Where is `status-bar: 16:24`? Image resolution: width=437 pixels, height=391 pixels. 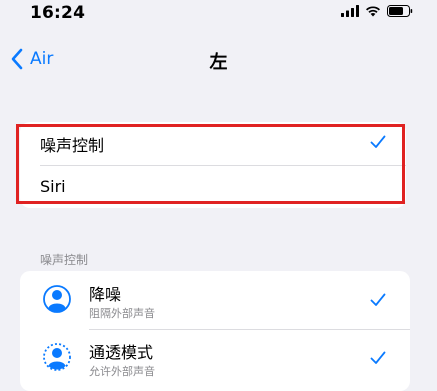
status-bar: 16:24 is located at coordinates (218, 15).